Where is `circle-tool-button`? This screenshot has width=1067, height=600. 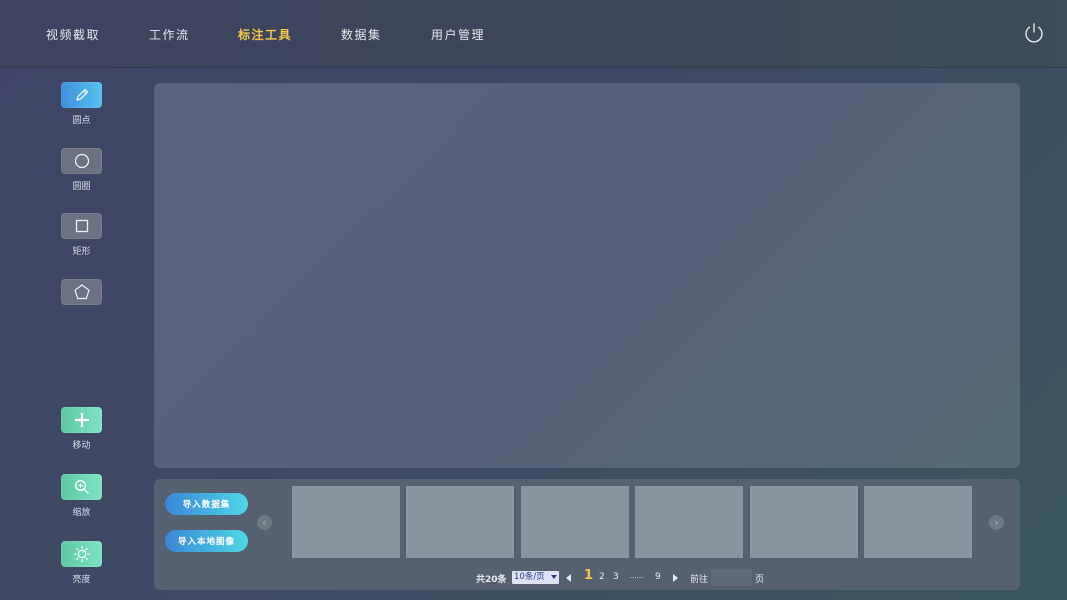 circle-tool-button is located at coordinates (81, 161).